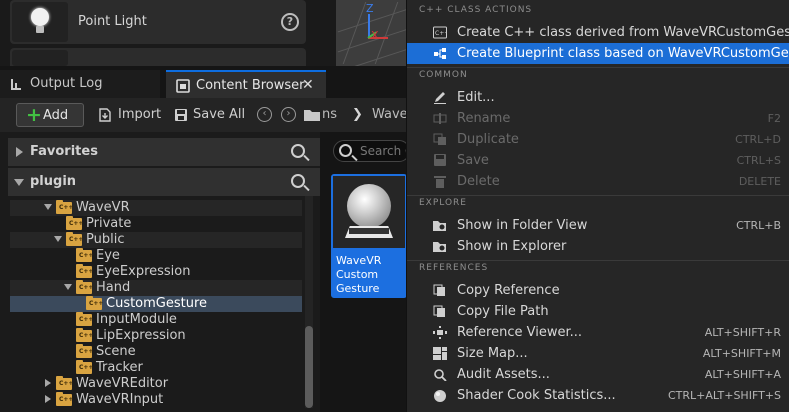  I want to click on path-segment: Wave, so click(390, 115).